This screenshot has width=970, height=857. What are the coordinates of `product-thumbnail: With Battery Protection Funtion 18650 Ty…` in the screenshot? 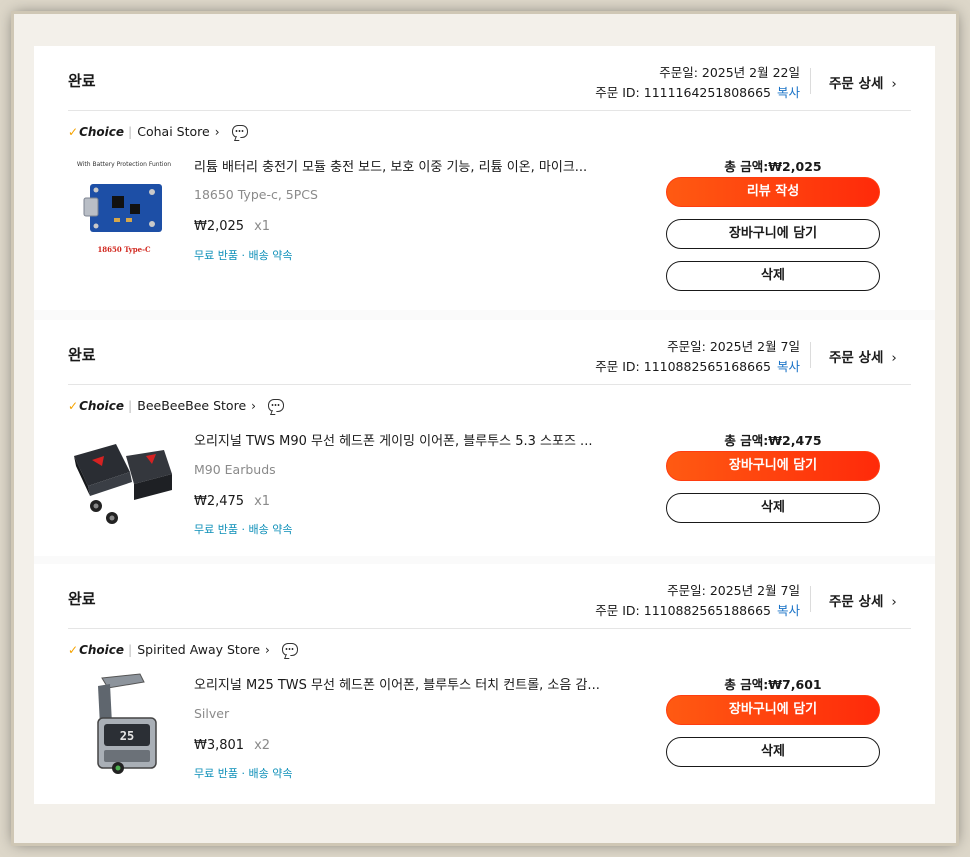 It's located at (124, 208).